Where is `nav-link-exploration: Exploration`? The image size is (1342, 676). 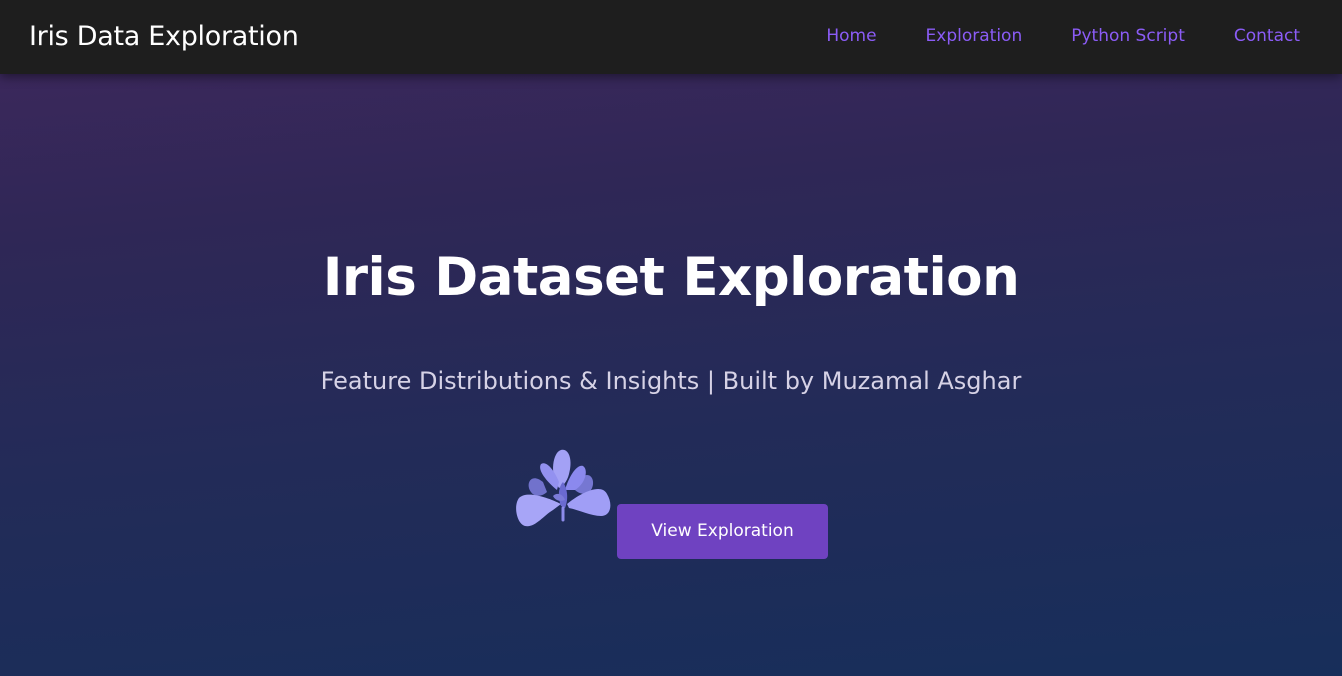 nav-link-exploration: Exploration is located at coordinates (974, 36).